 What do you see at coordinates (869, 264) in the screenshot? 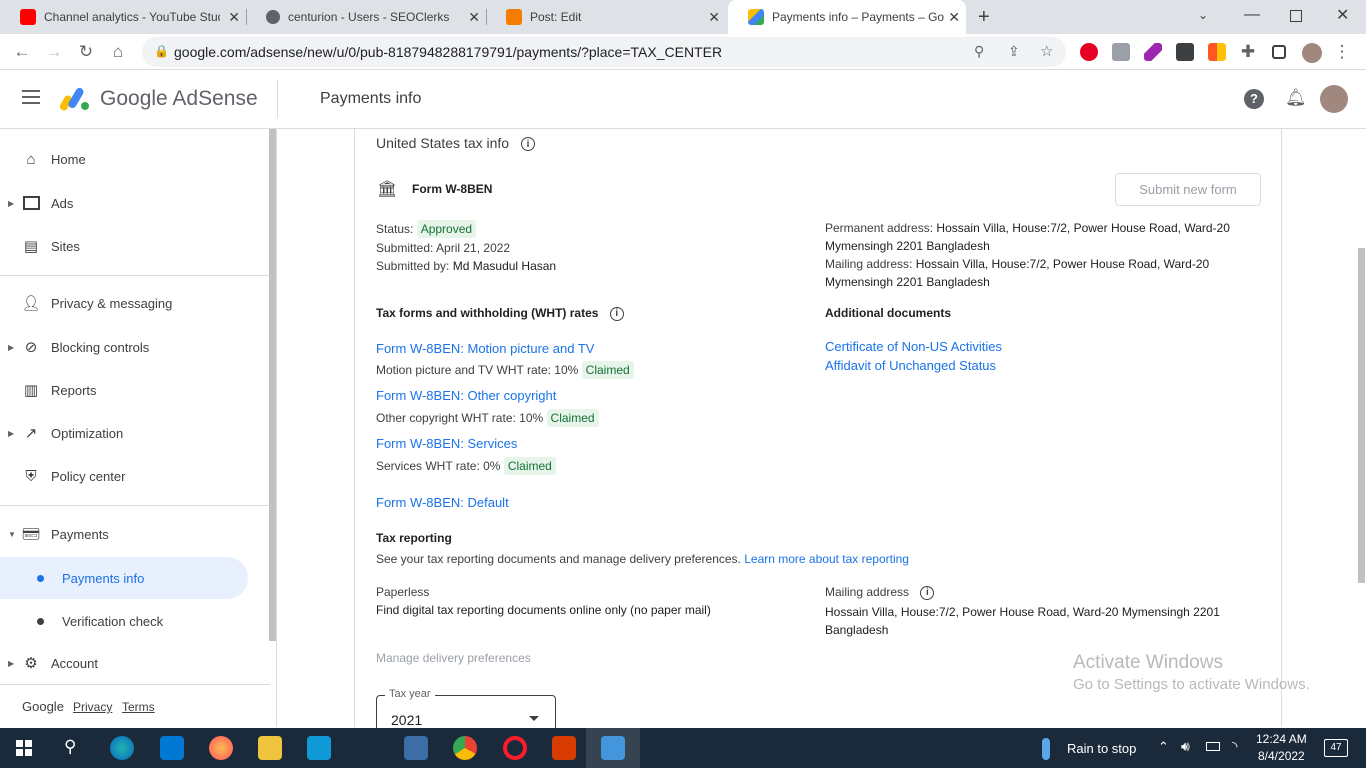
I see `mailing-address-label: Mailing address:` at bounding box center [869, 264].